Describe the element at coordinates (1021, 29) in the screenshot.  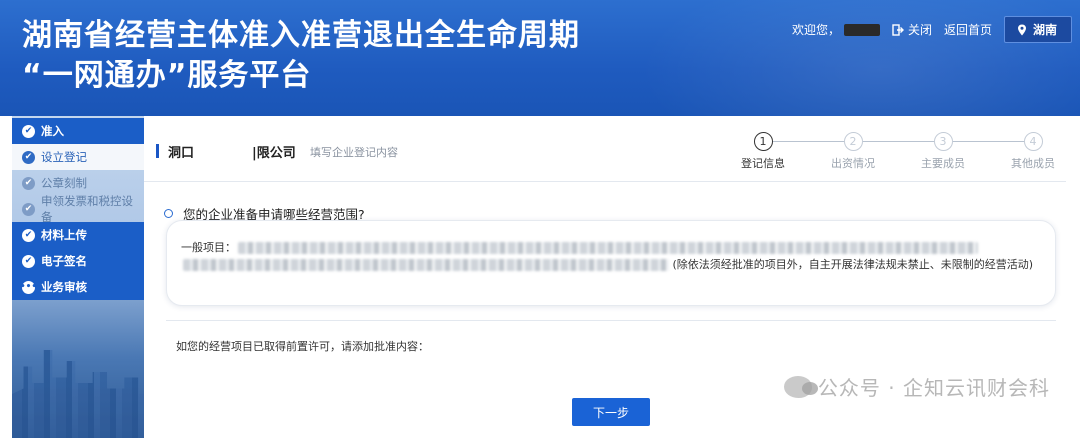
I see `location-pin-icon` at that location.